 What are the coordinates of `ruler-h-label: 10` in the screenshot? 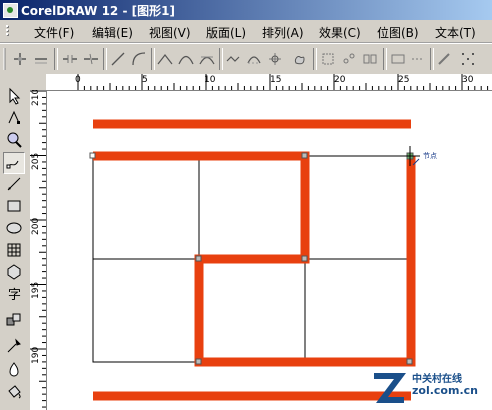 It's located at (210, 80).